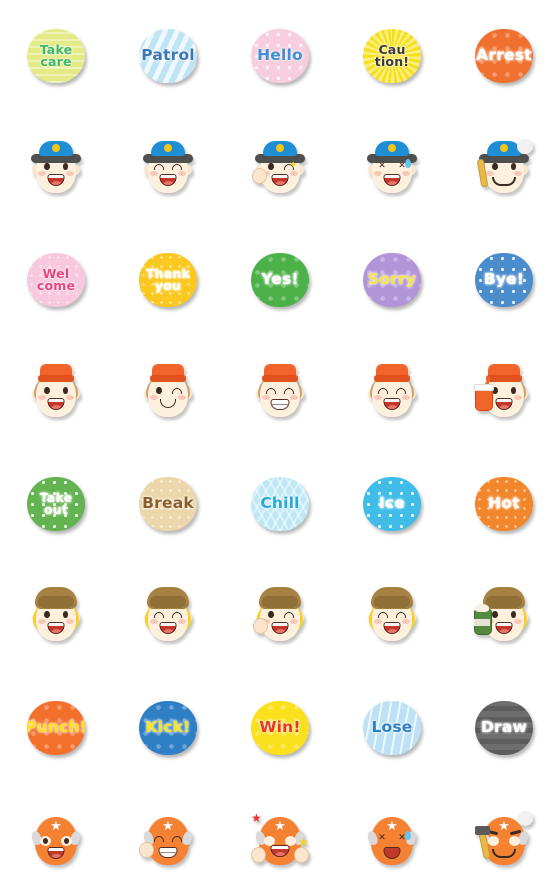 This screenshot has width=560, height=896. I want to click on lucha-angry: ★, so click(504, 840).